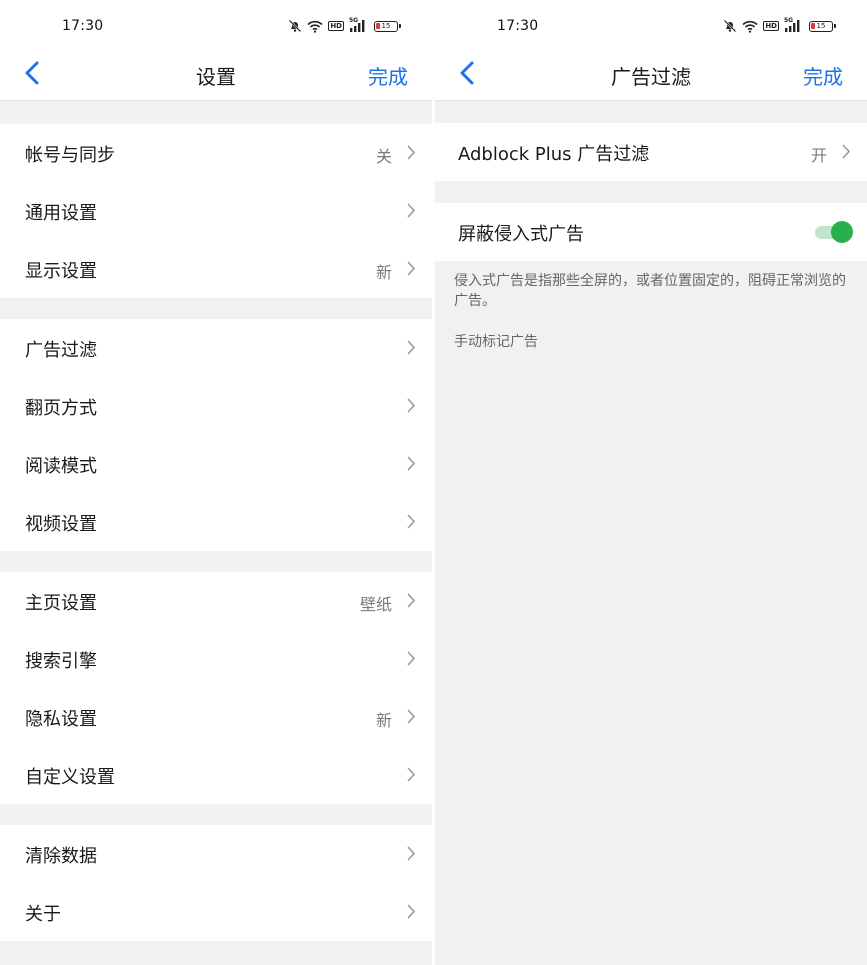  Describe the element at coordinates (61, 271) in the screenshot. I see `row-label: 显示设置` at that location.